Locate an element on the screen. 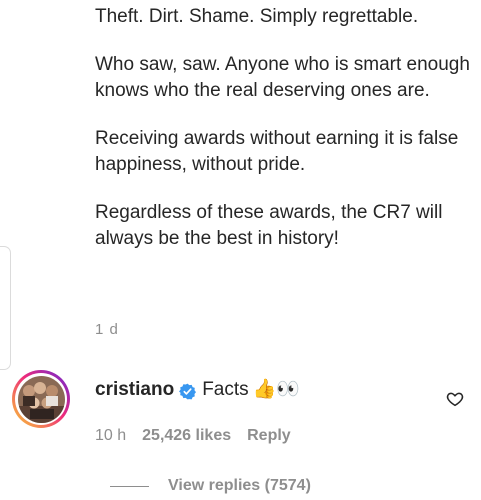 The width and height of the screenshot is (481, 500). profile-photo-graphic is located at coordinates (41, 399).